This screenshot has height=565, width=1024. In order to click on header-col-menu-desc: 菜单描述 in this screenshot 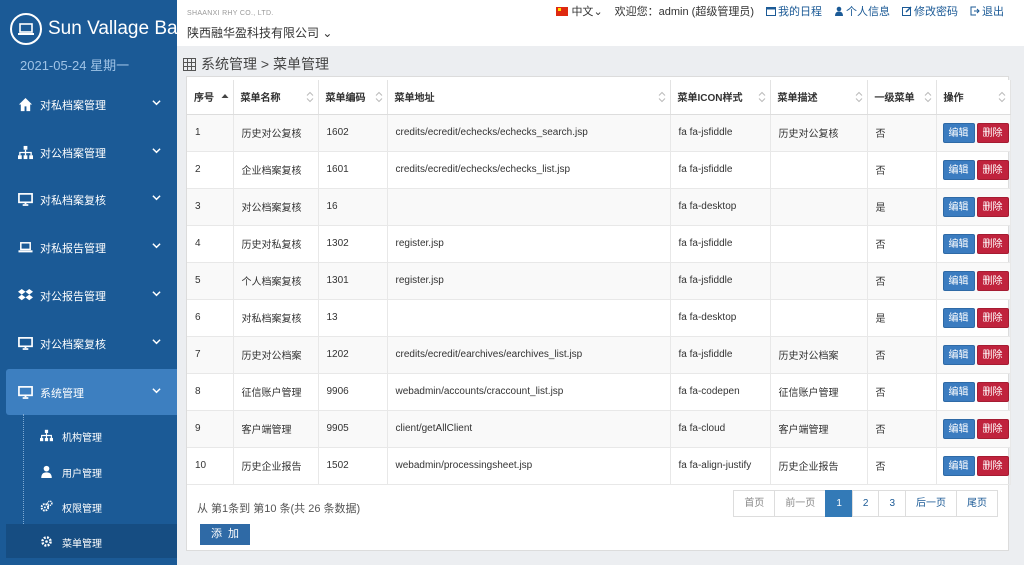, I will do `click(819, 97)`.